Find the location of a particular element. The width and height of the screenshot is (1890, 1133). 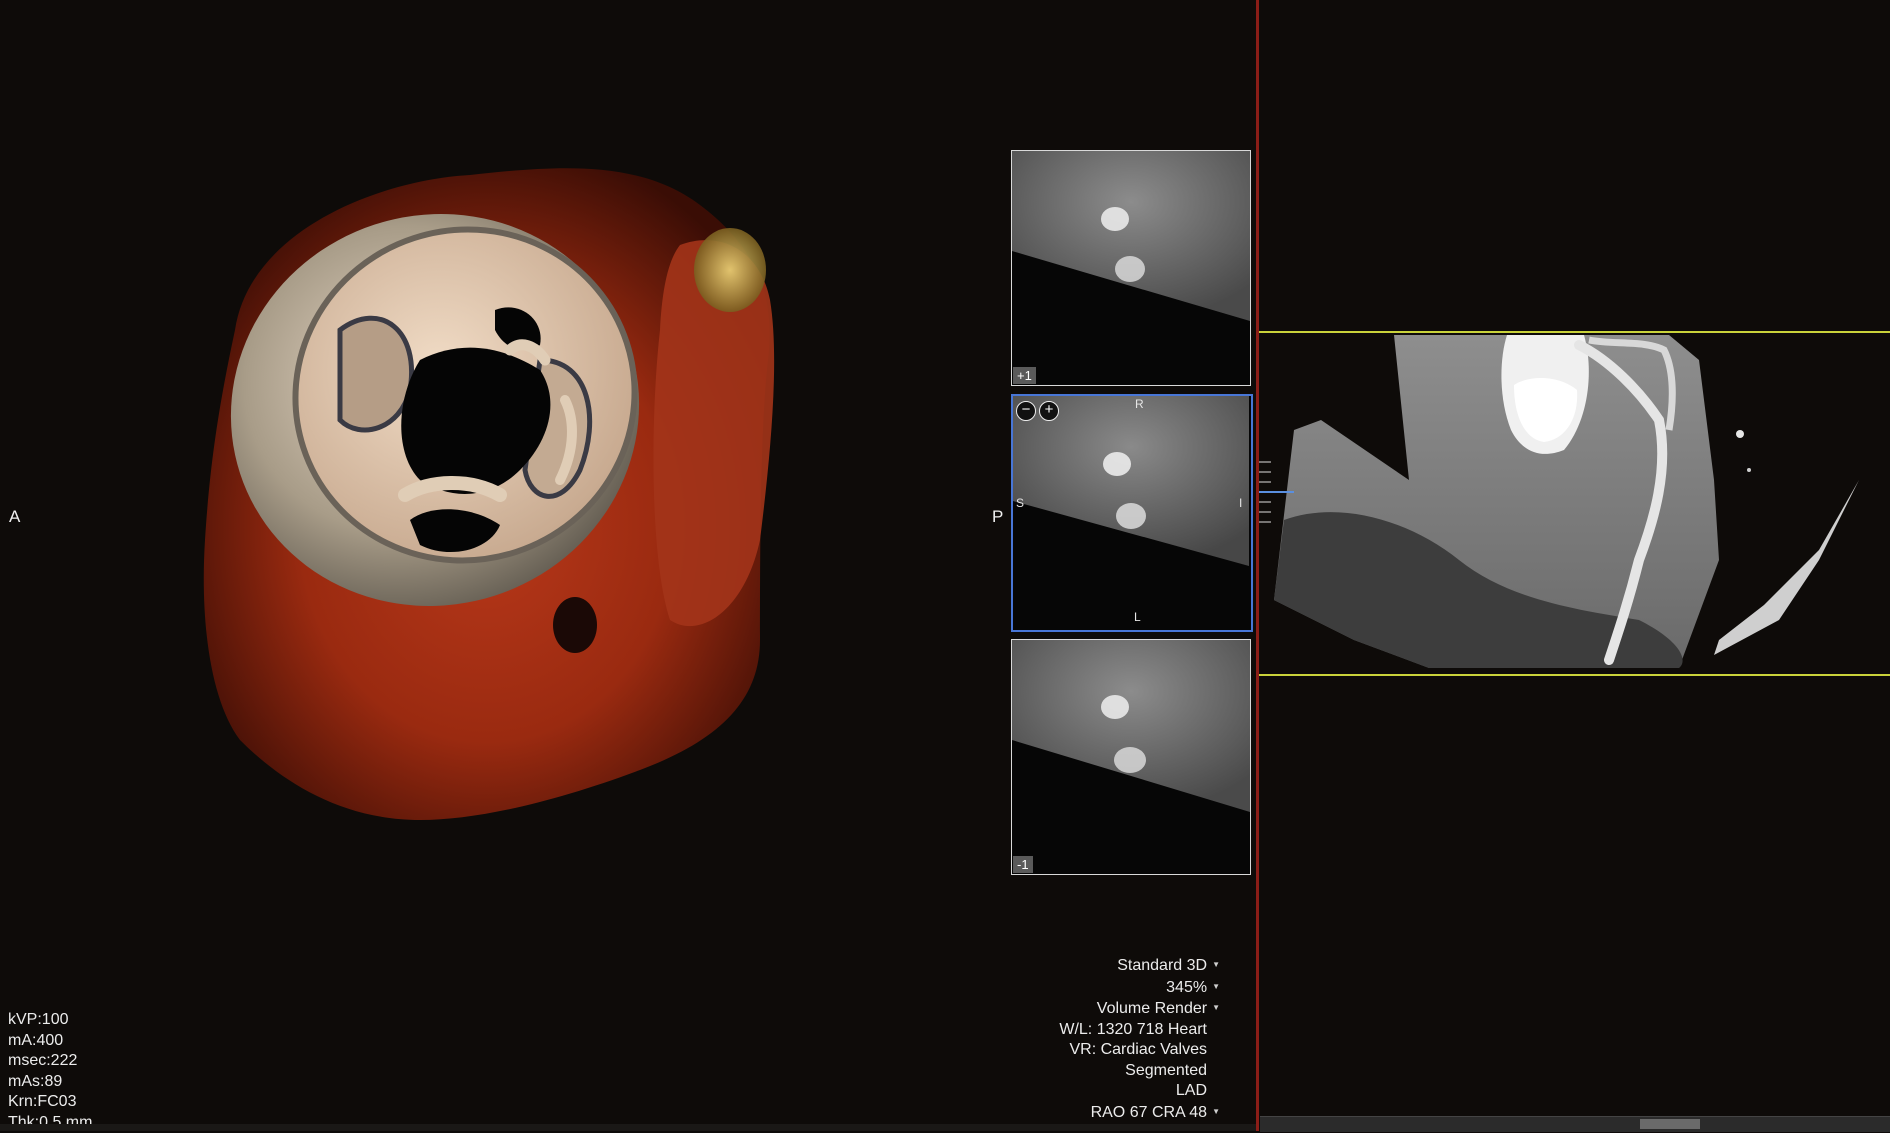

slice-orientation-left: S is located at coordinates (1020, 503).